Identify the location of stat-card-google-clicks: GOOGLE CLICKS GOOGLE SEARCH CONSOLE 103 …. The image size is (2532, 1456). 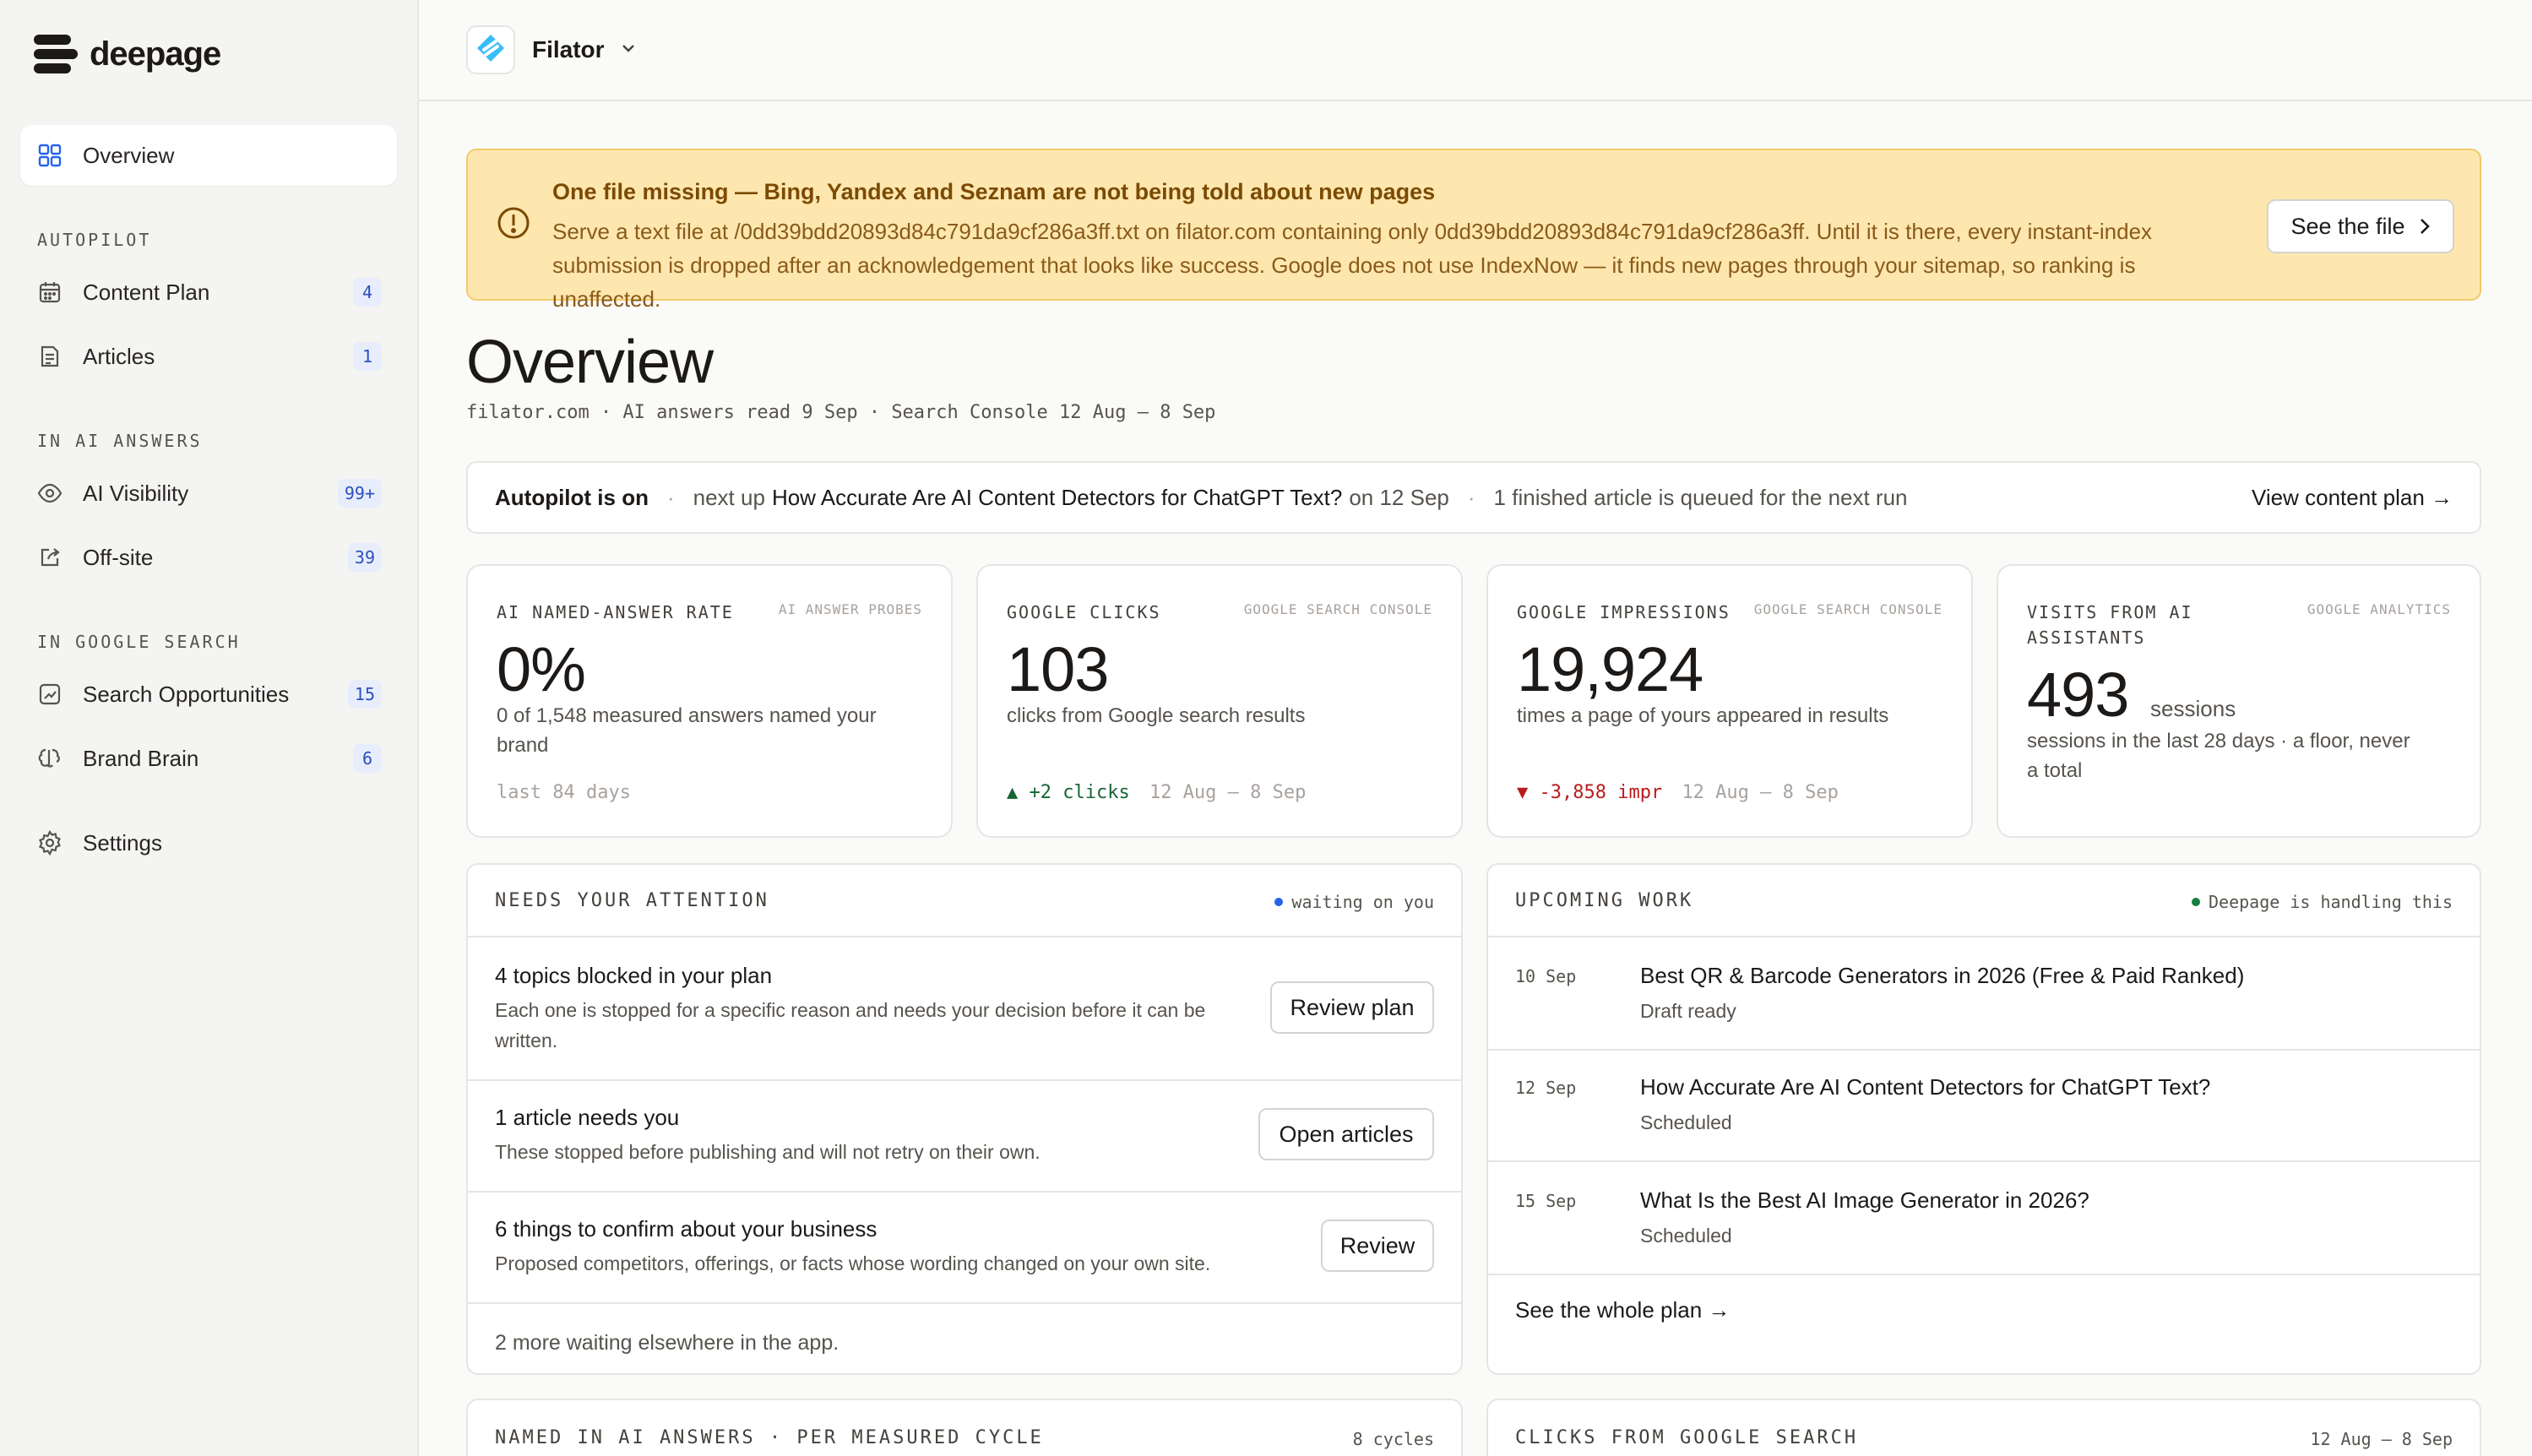
(1219, 701).